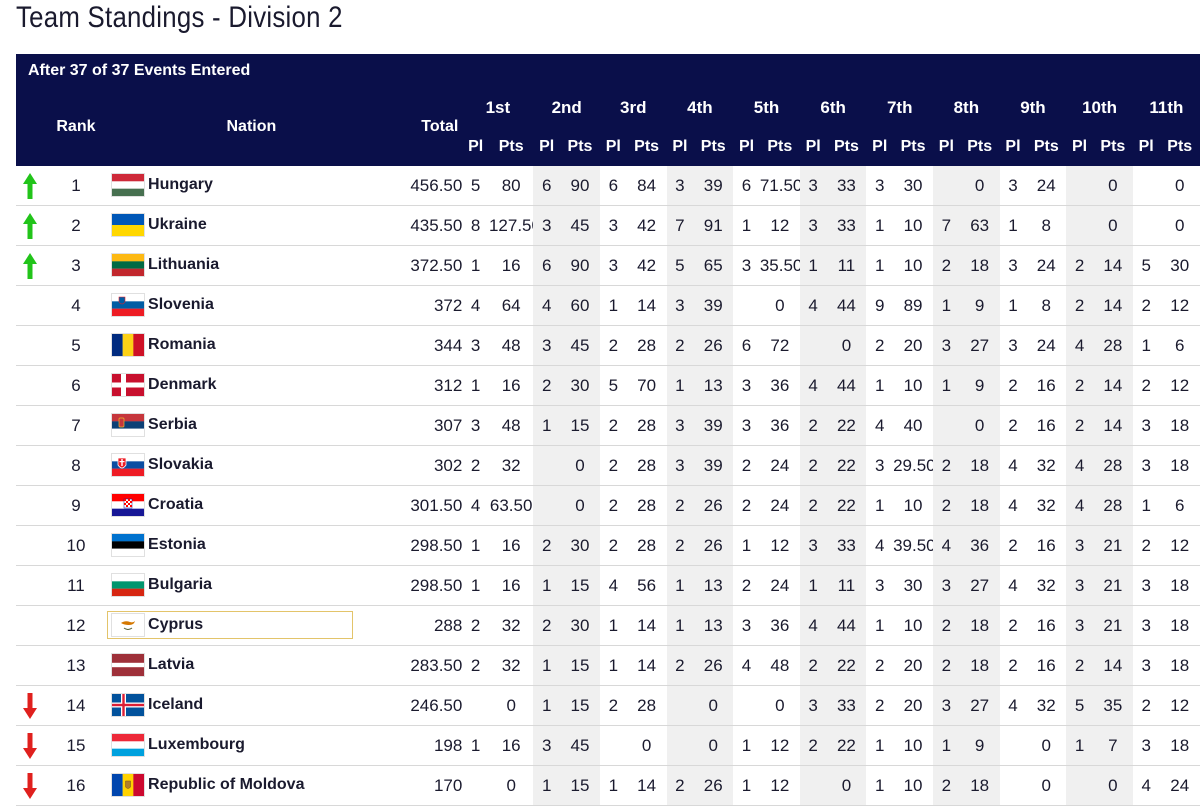 The height and width of the screenshot is (806, 1200). What do you see at coordinates (429, 506) in the screenshot?
I see `total-cell: 301.50` at bounding box center [429, 506].